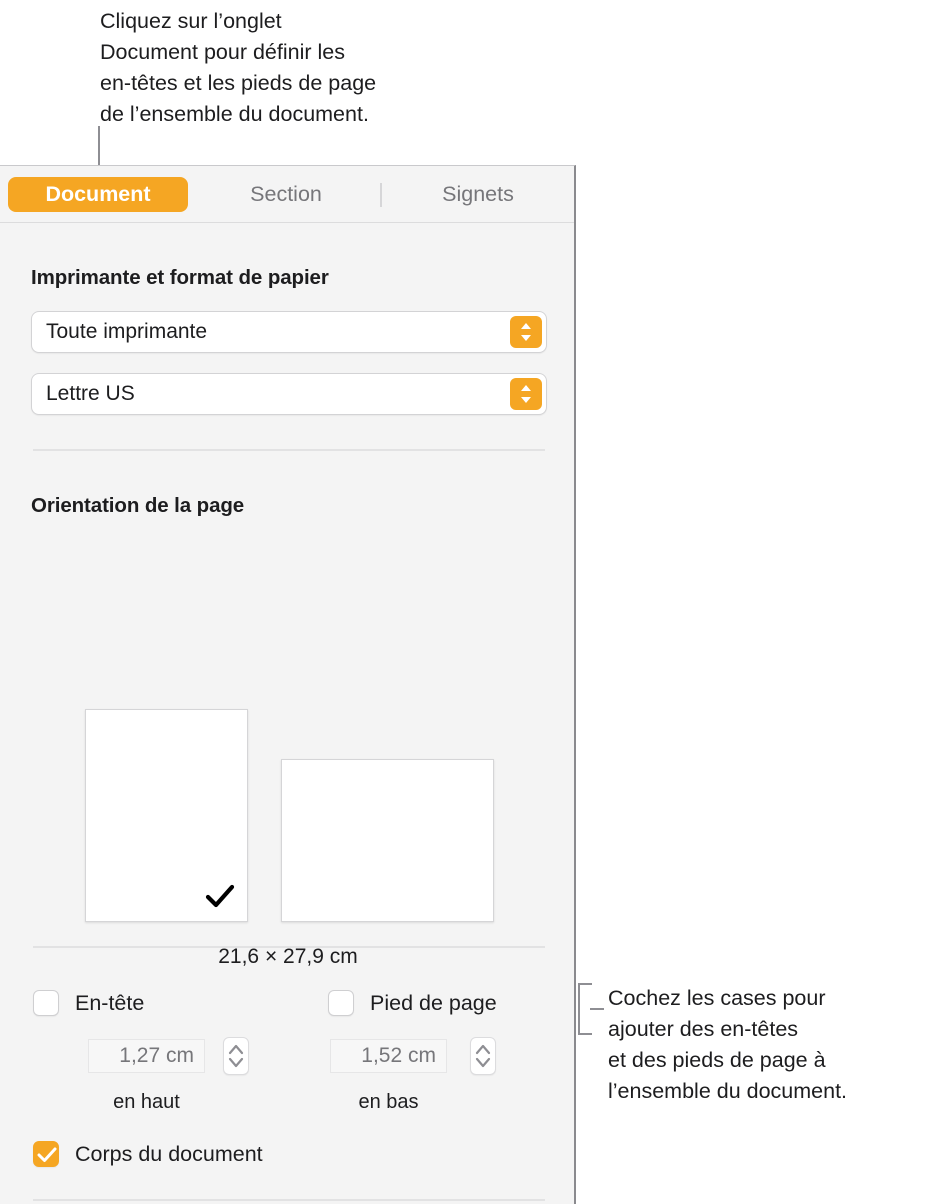 This screenshot has height=1204, width=948. Describe the element at coordinates (127, 331) in the screenshot. I see `printer-select-value: Toute imprimante` at that location.